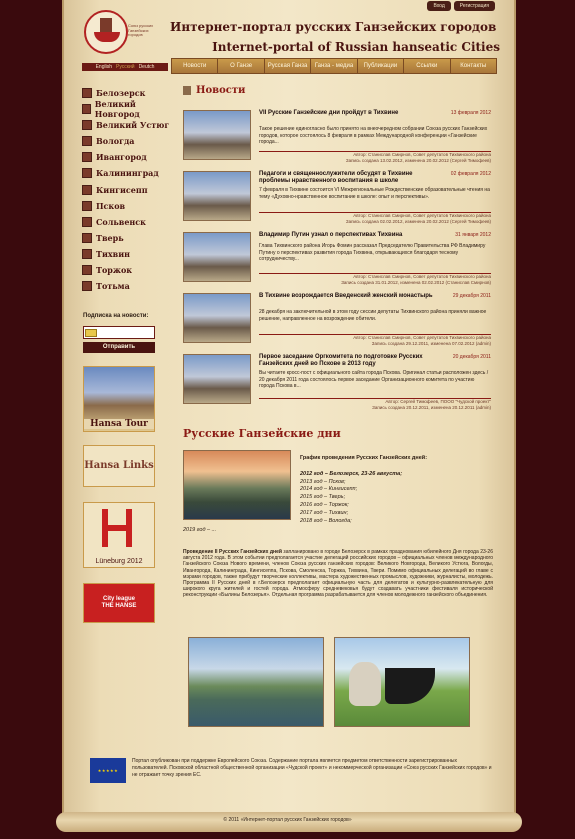 This screenshot has height=839, width=575. I want to click on city-item: Калининград, so click(126, 173).